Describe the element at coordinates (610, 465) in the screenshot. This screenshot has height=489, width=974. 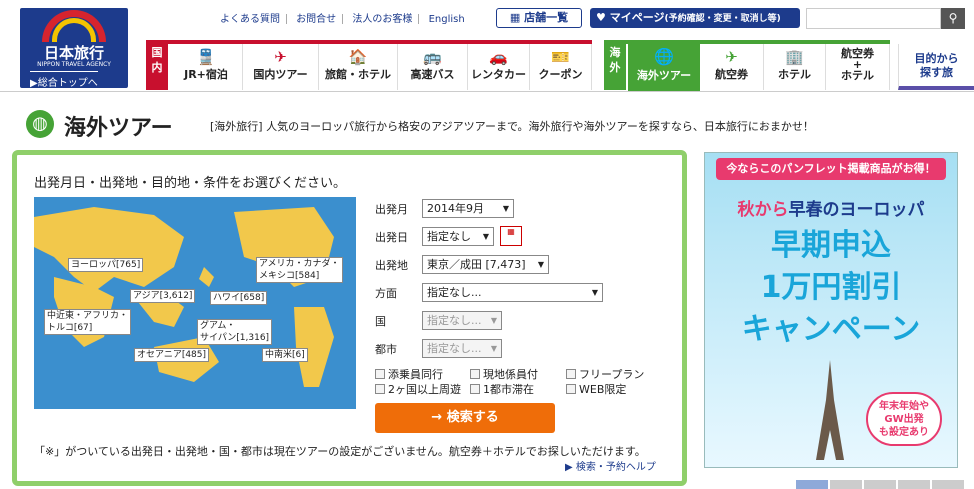
I see `search-help-link: ▶ 検索・予約ヘルプ` at that location.